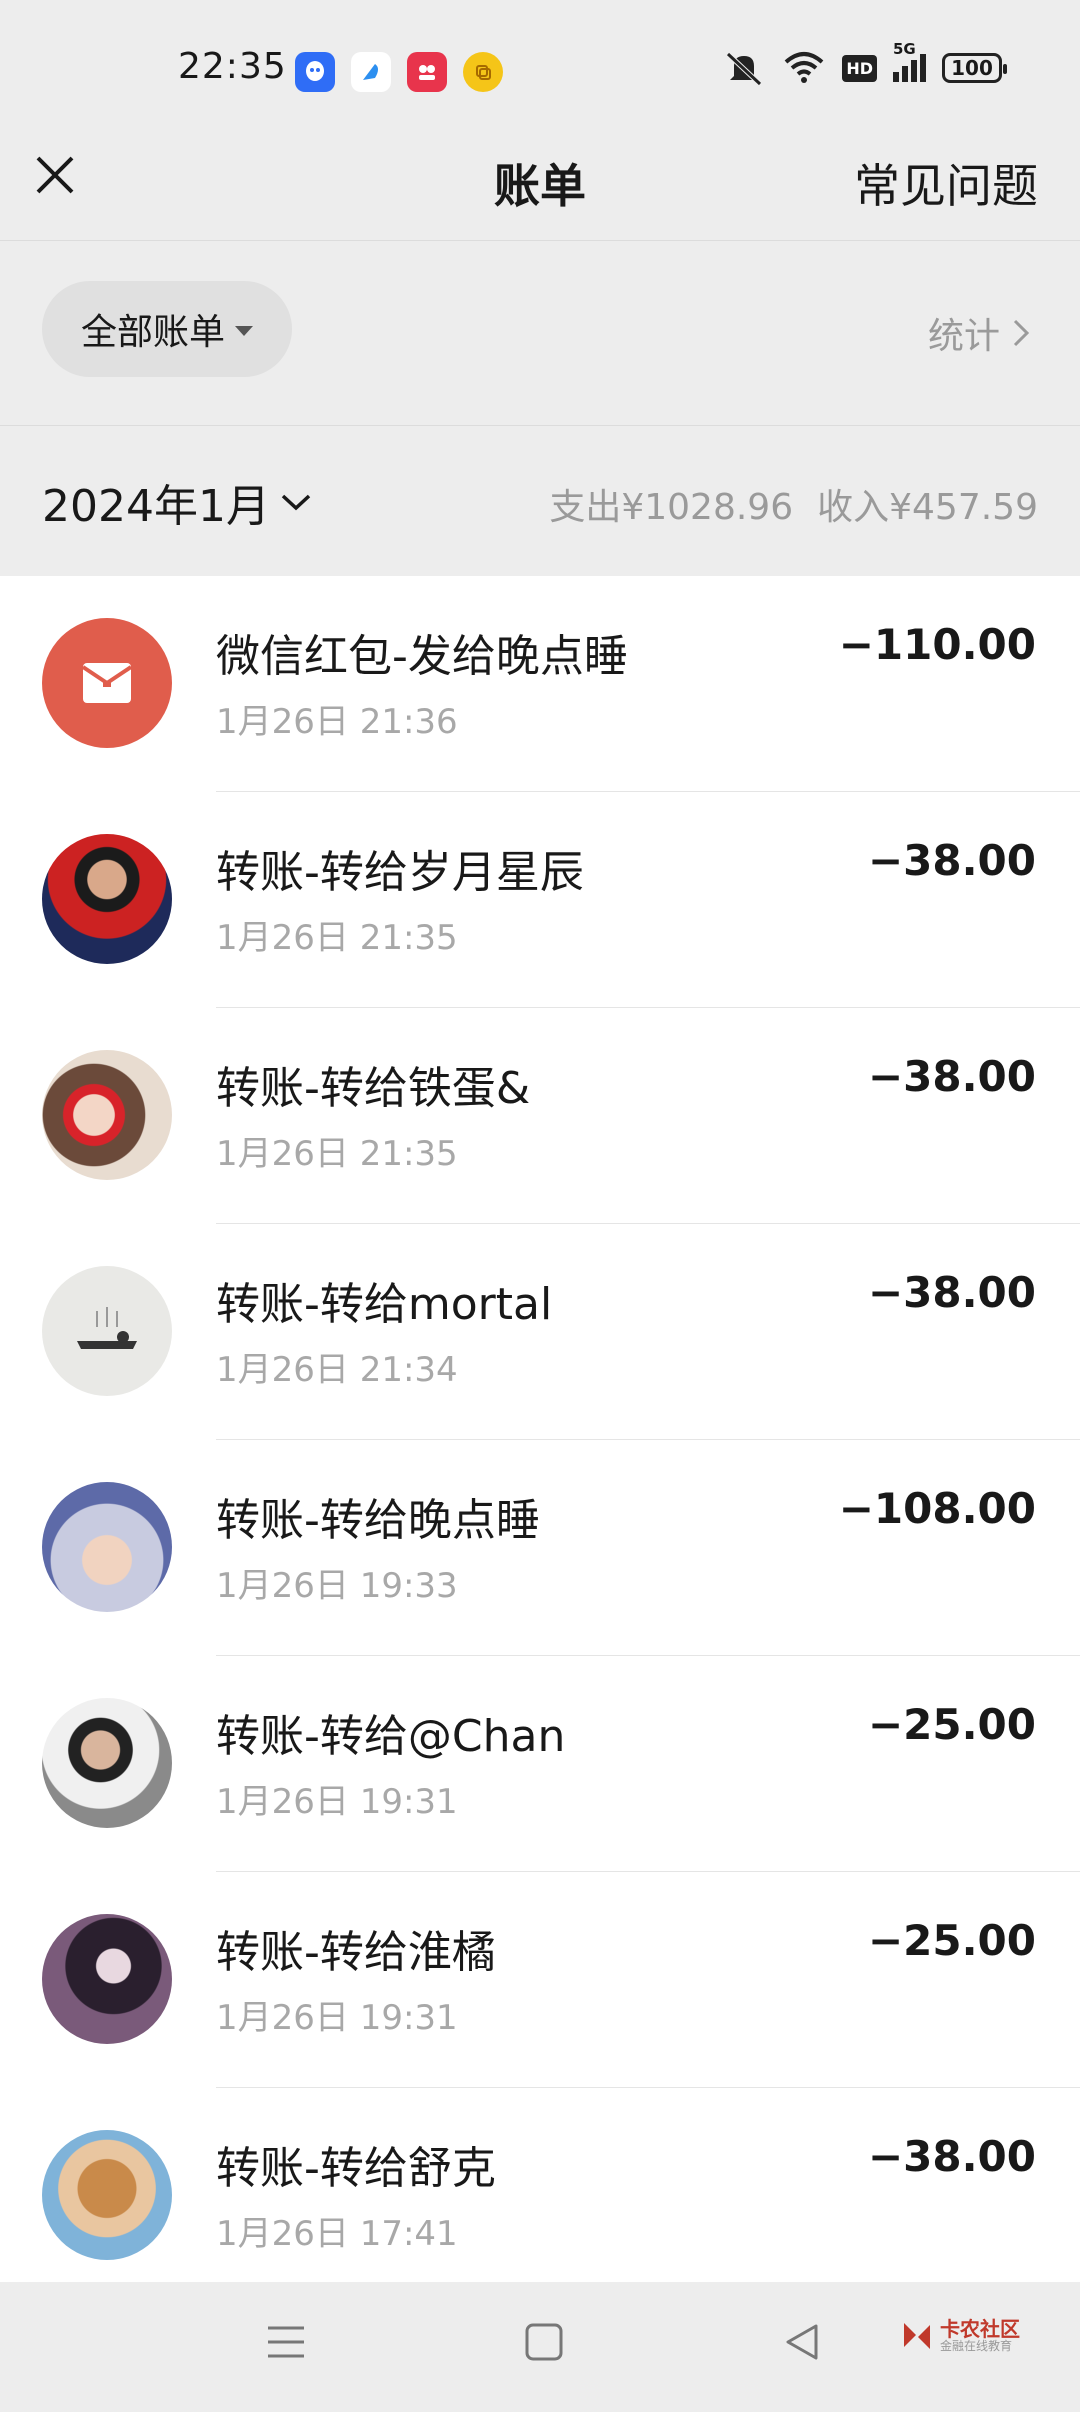  Describe the element at coordinates (483, 72) in the screenshot. I see `coin-app-icon` at that location.